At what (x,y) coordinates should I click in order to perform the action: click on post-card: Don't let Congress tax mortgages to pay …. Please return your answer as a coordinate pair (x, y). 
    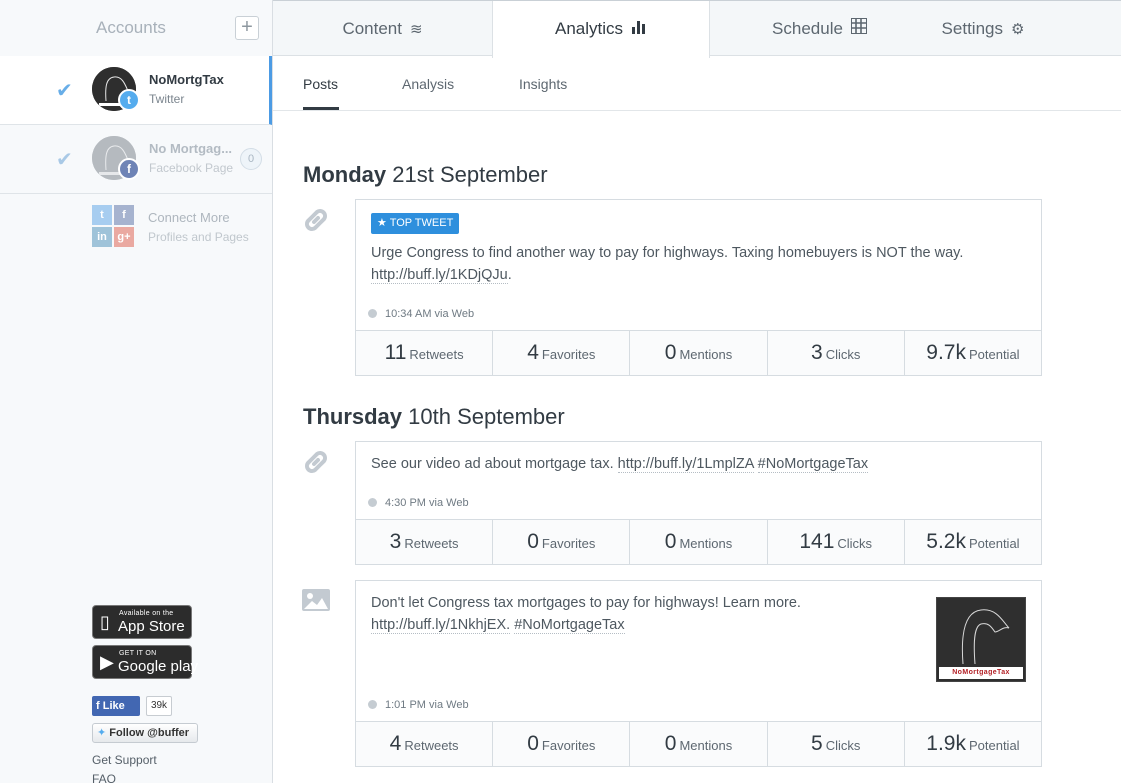
    Looking at the image, I should click on (698, 673).